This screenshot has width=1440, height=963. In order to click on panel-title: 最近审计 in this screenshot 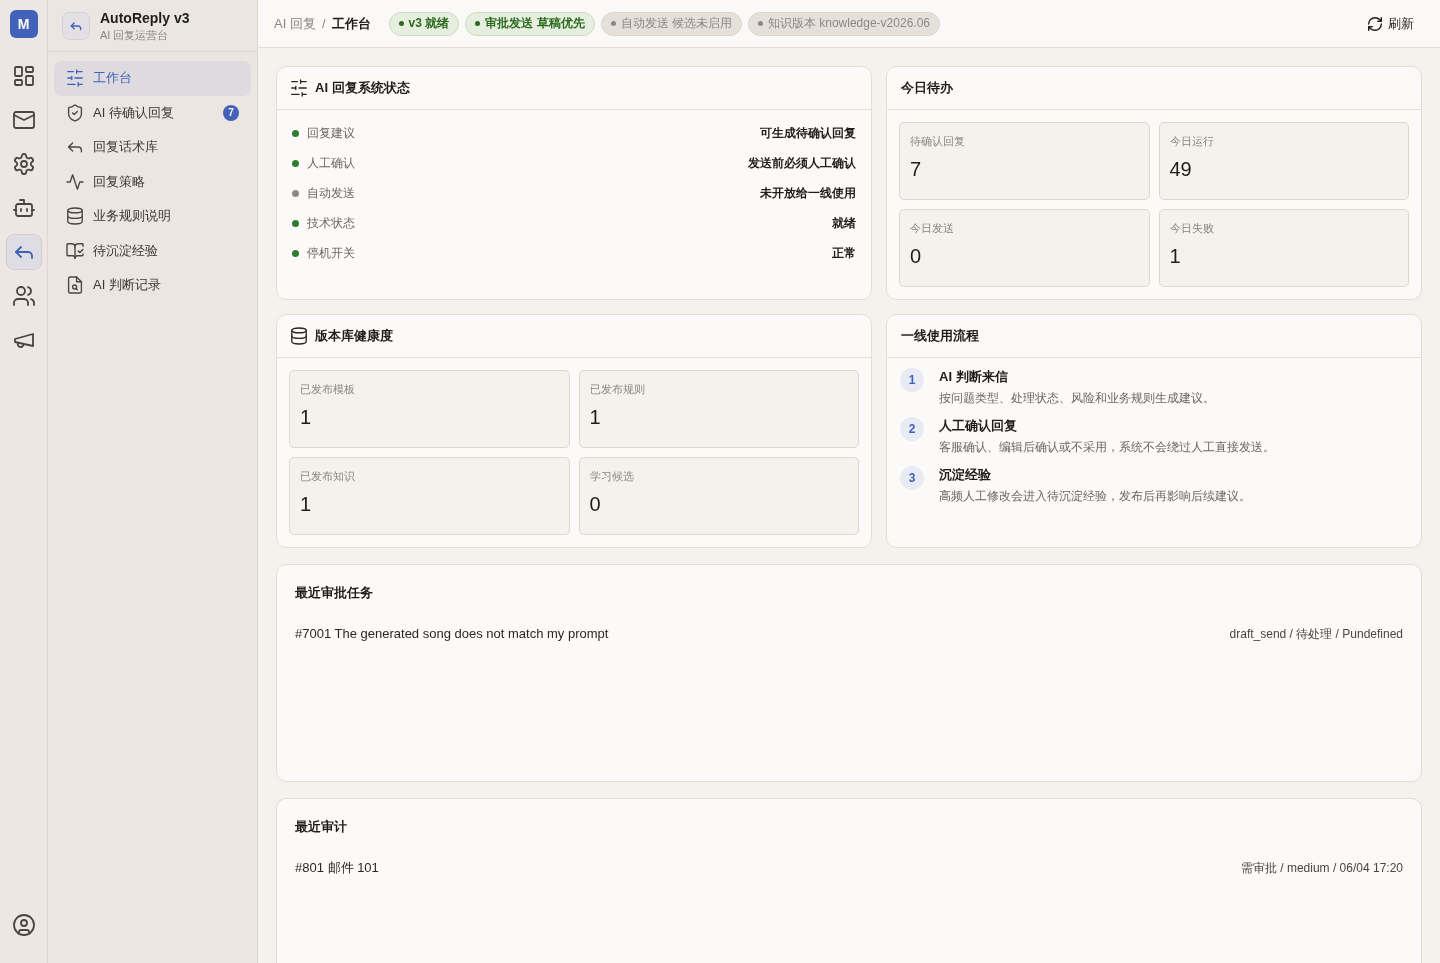, I will do `click(321, 827)`.